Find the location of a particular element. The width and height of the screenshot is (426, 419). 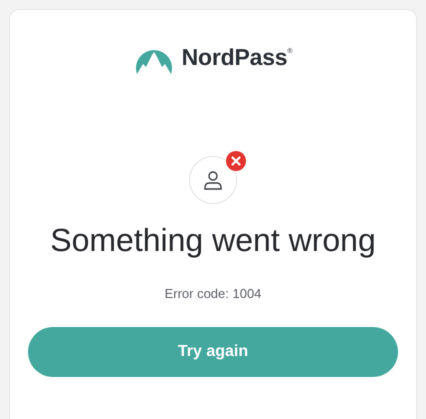

try-again-button: Try again is located at coordinates (213, 352).